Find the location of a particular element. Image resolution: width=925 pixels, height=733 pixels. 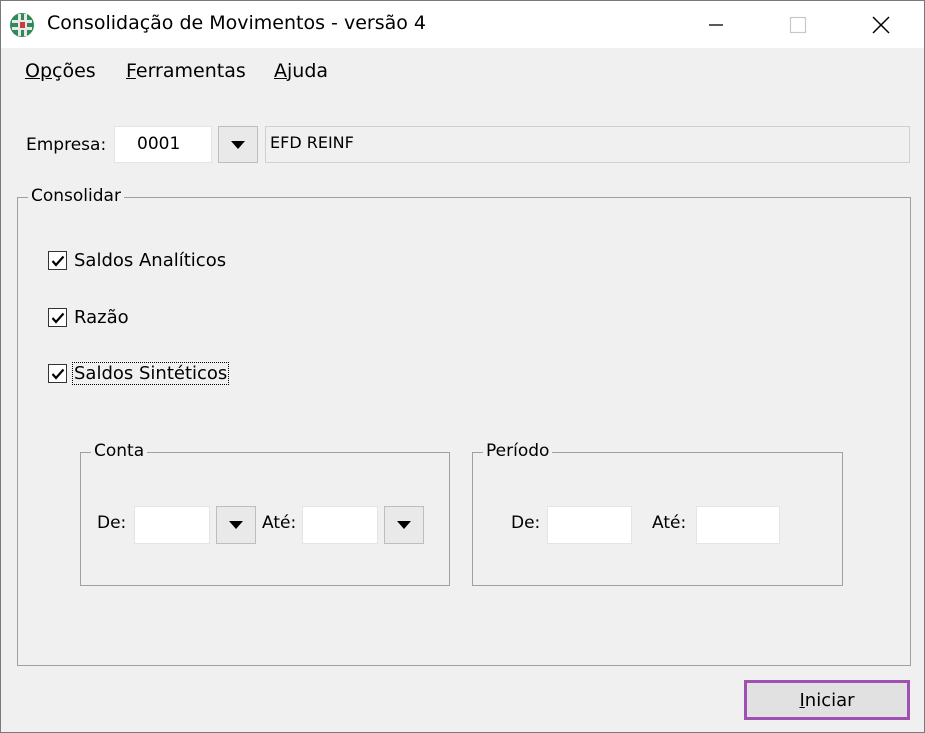

periodo-de-label: De: is located at coordinates (526, 523).